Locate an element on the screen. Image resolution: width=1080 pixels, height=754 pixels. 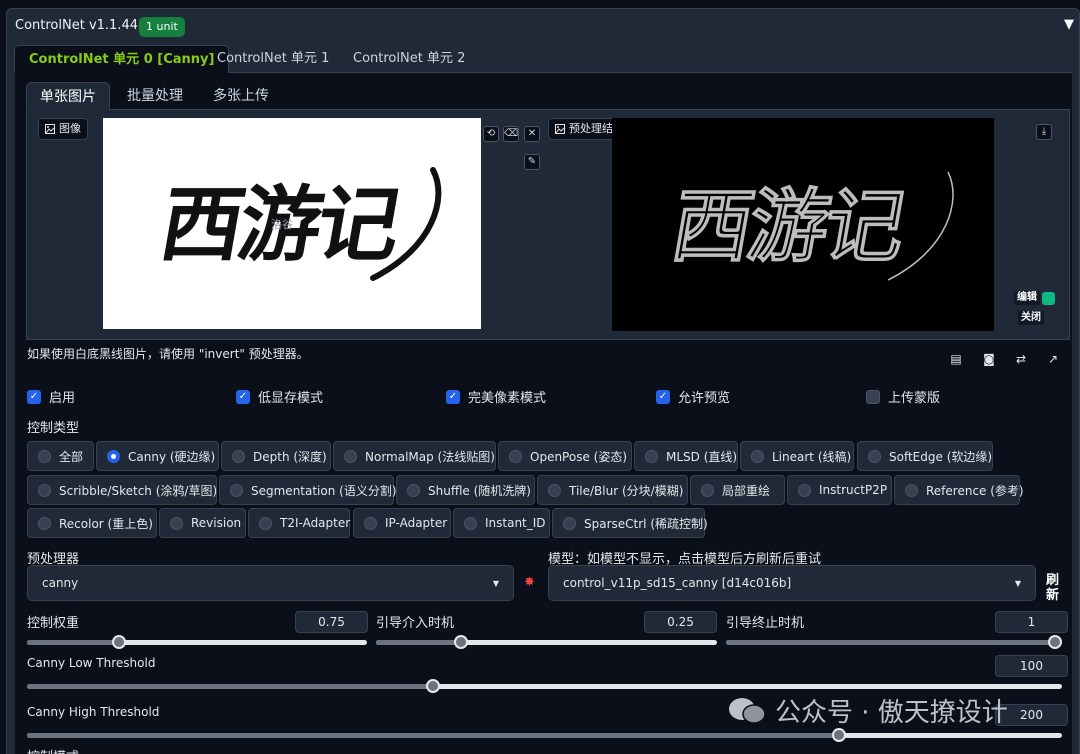
radio-label: Shuffle (随机洗牌) is located at coordinates (479, 490).